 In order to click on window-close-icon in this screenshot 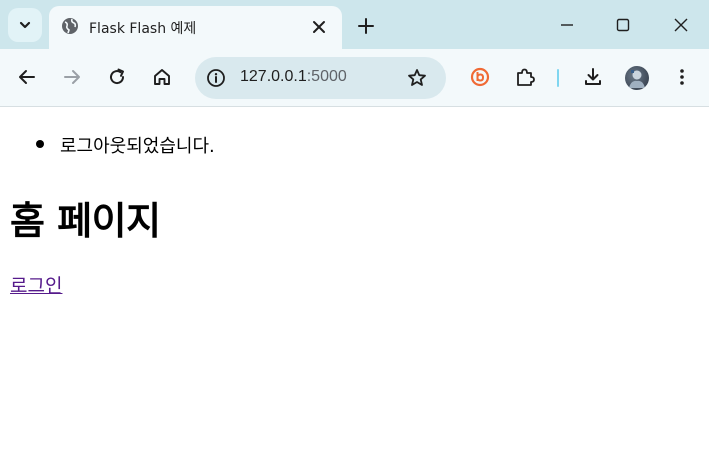, I will do `click(681, 25)`.